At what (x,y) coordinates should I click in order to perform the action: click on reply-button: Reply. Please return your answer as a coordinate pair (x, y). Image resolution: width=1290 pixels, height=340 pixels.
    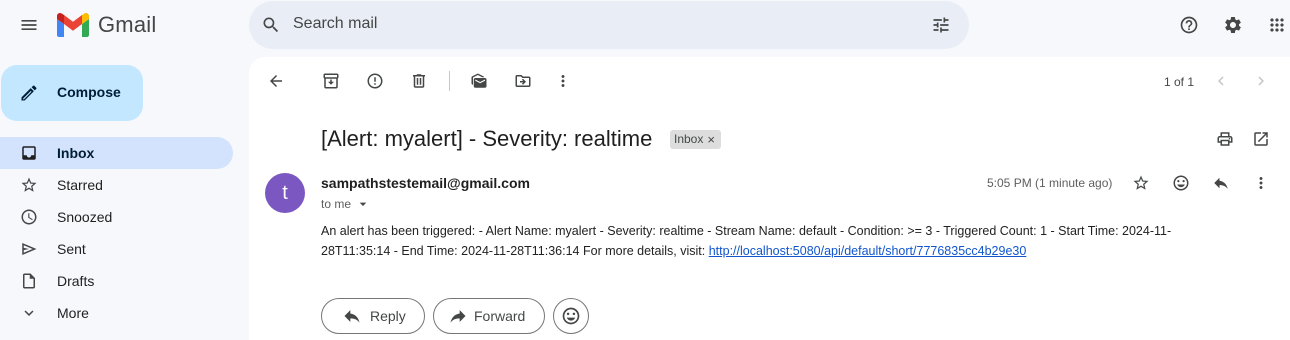
    Looking at the image, I should click on (373, 316).